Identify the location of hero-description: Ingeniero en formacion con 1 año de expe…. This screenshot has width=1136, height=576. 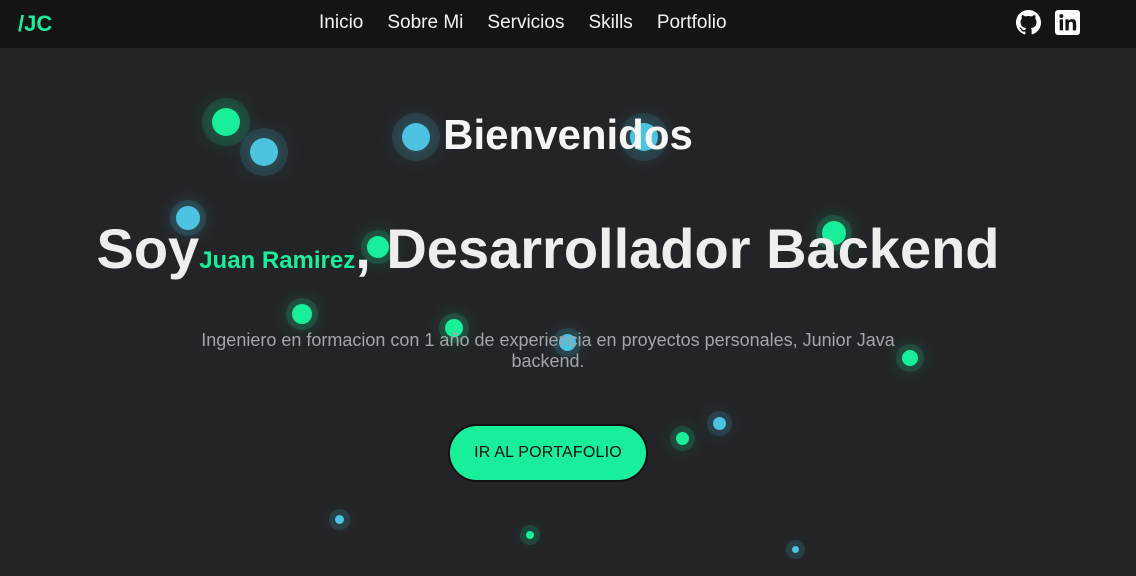
(548, 350).